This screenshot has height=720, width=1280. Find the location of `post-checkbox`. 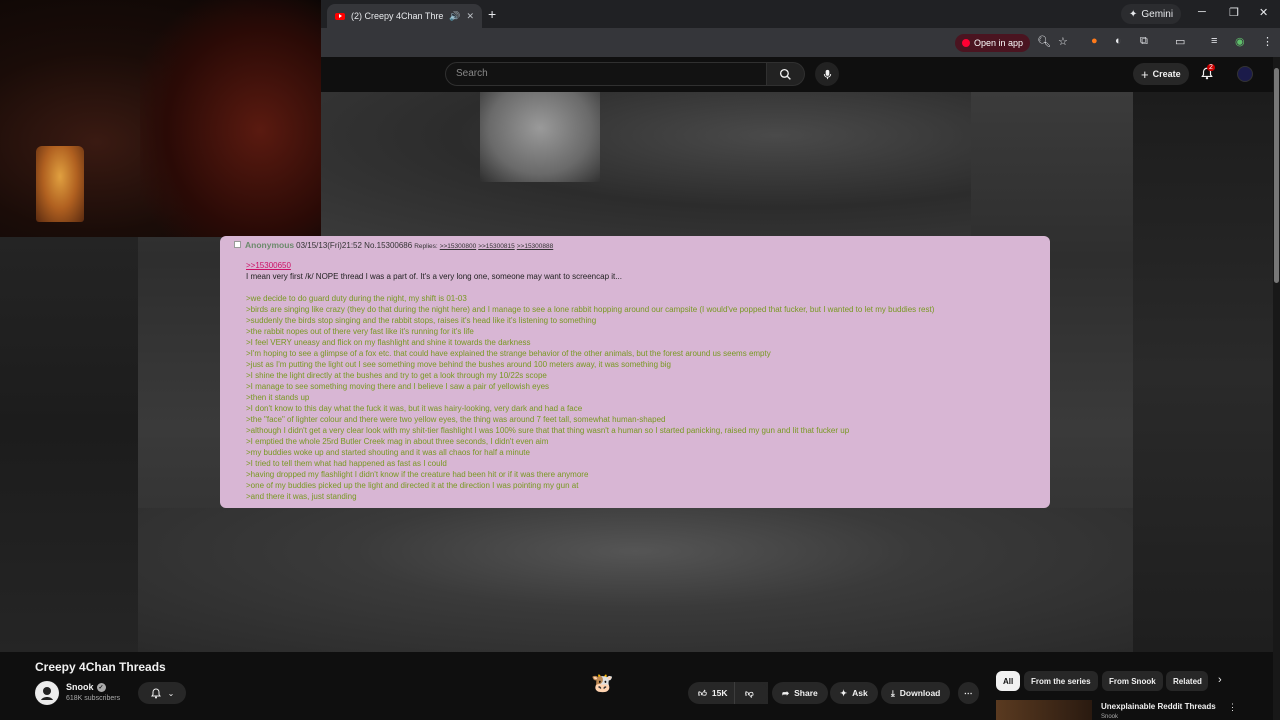

post-checkbox is located at coordinates (237, 244).